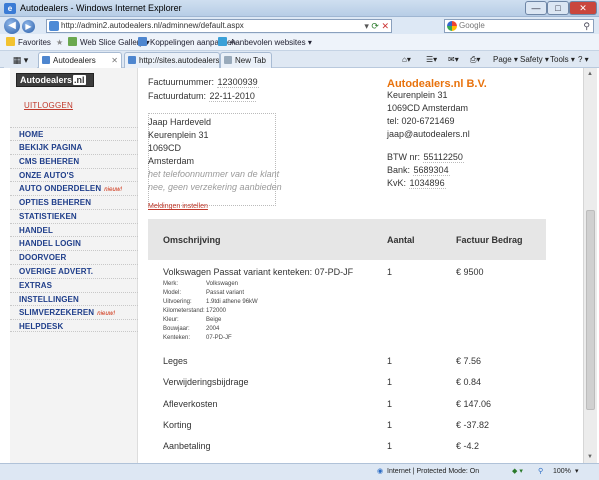 The height and width of the screenshot is (480, 599). I want to click on sidebar-item-helpdesk: HELPDESK, so click(74, 325).